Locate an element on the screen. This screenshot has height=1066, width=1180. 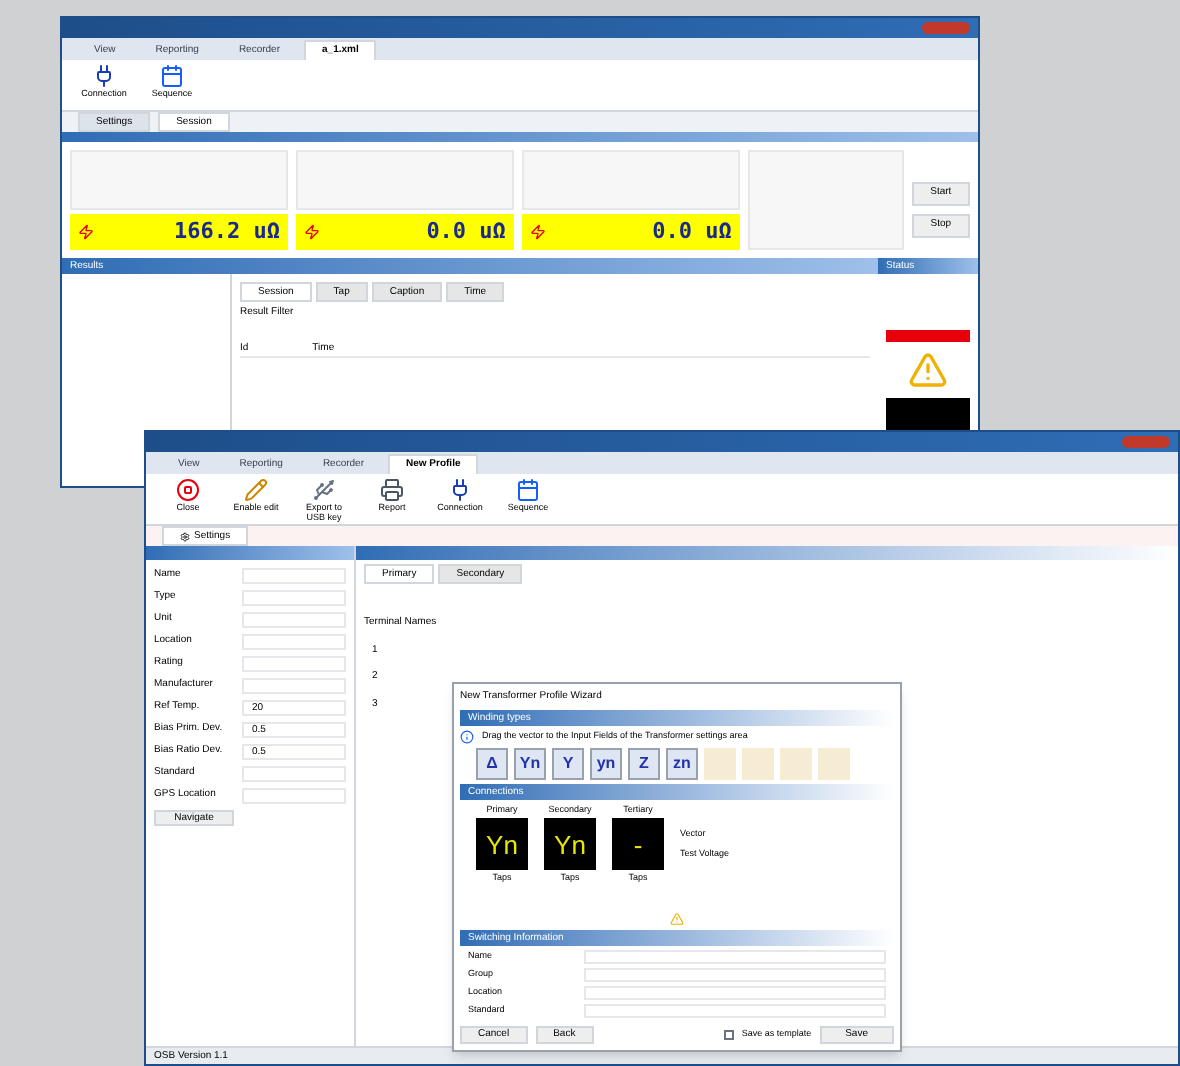
usb-icon is located at coordinates (324, 490).